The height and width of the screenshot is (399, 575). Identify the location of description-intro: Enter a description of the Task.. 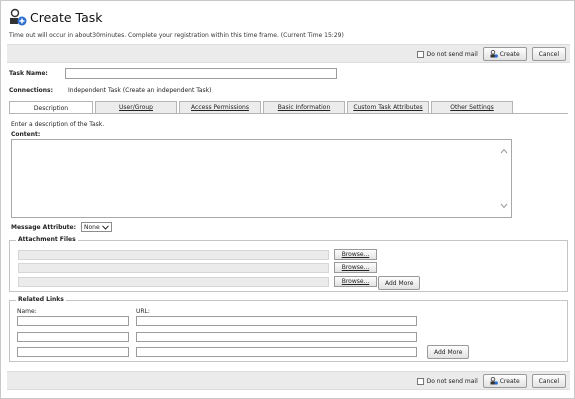
(58, 124).